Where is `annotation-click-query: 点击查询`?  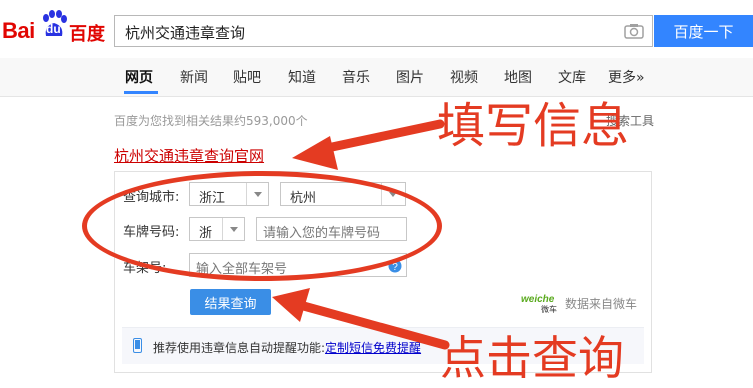 annotation-click-query: 点击查询 is located at coordinates (532, 358).